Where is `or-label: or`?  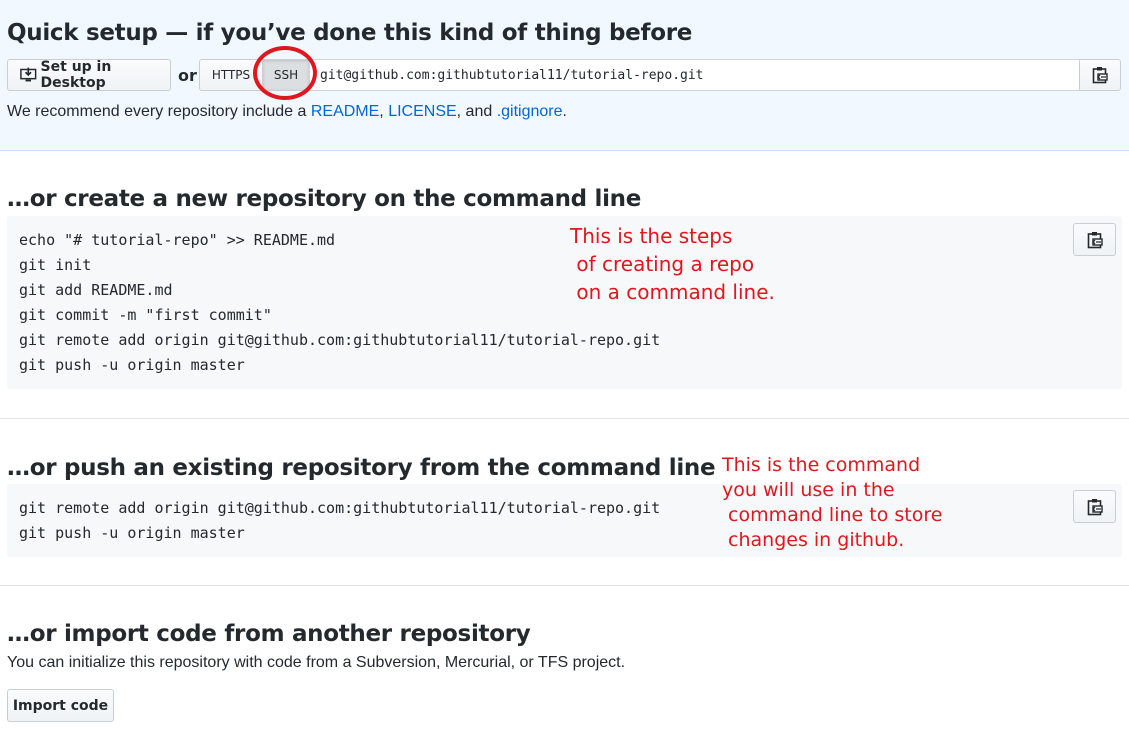
or-label: or is located at coordinates (187, 75).